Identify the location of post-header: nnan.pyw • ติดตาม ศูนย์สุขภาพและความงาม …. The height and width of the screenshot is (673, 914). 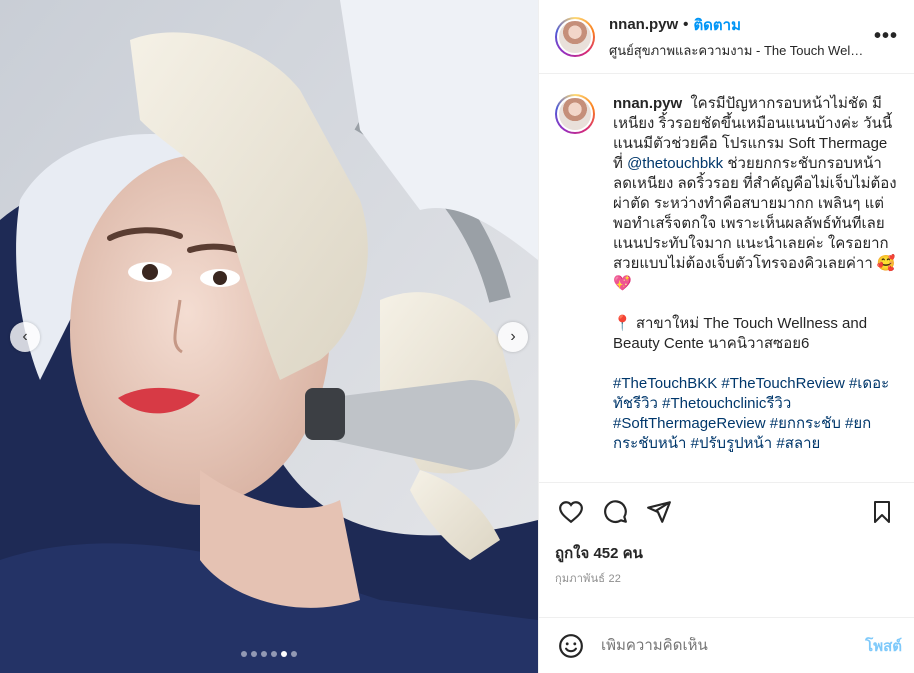
(726, 37).